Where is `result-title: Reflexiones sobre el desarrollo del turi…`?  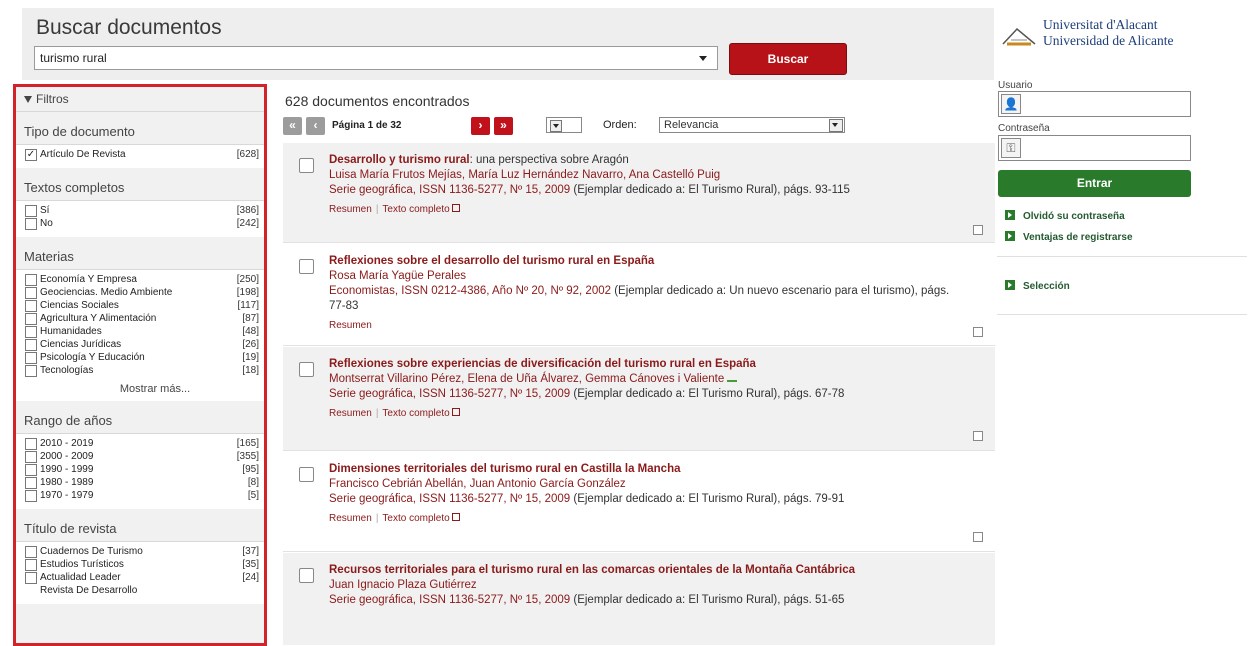
result-title: Reflexiones sobre el desarrollo del turi… is located at coordinates (642, 261).